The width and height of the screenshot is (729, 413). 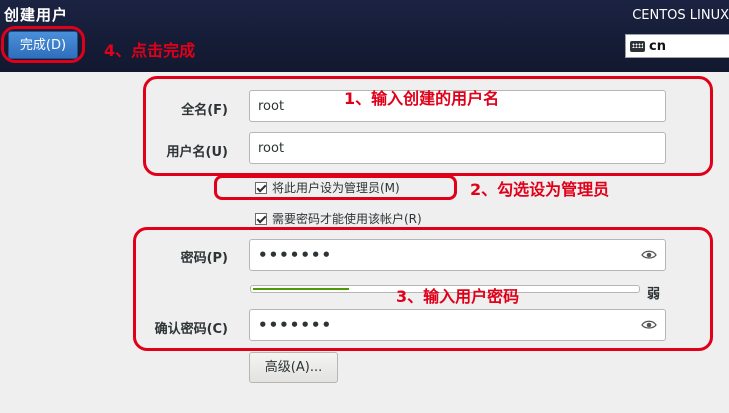 What do you see at coordinates (150, 50) in the screenshot?
I see `annotation-step4: 4、点击完成` at bounding box center [150, 50].